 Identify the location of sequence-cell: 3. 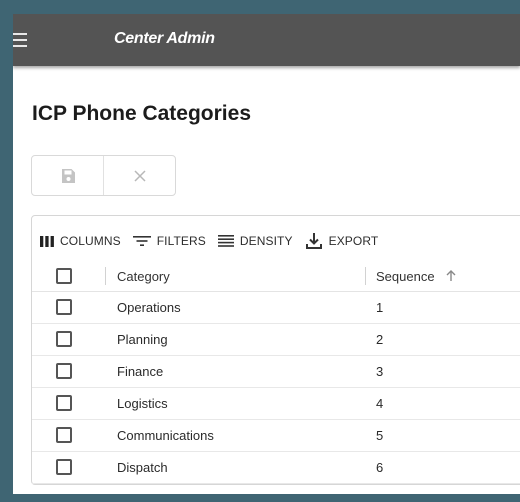
(380, 371).